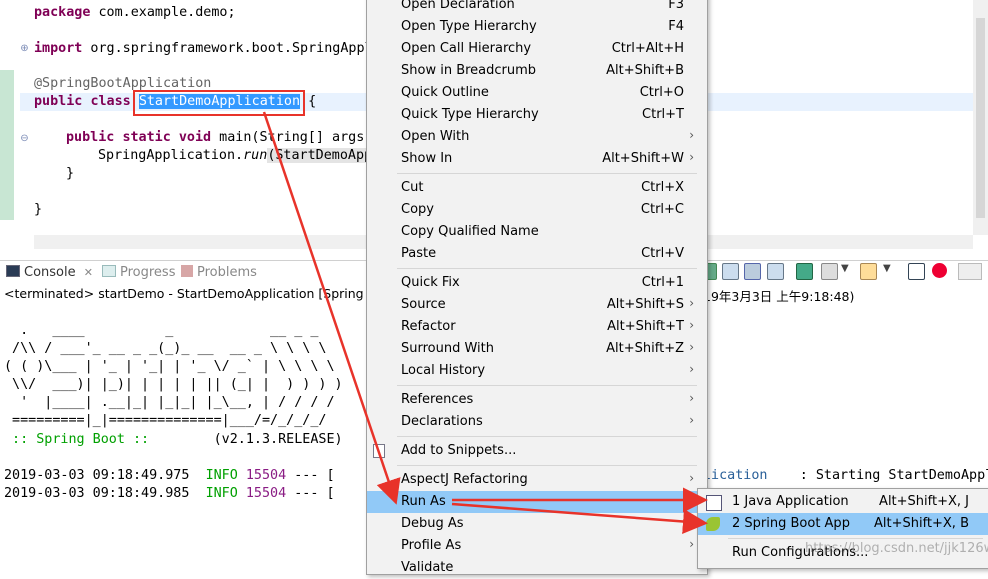 This screenshot has height=579, width=988. Describe the element at coordinates (730, 271) in the screenshot. I see `scroll-lock-icon` at that location.